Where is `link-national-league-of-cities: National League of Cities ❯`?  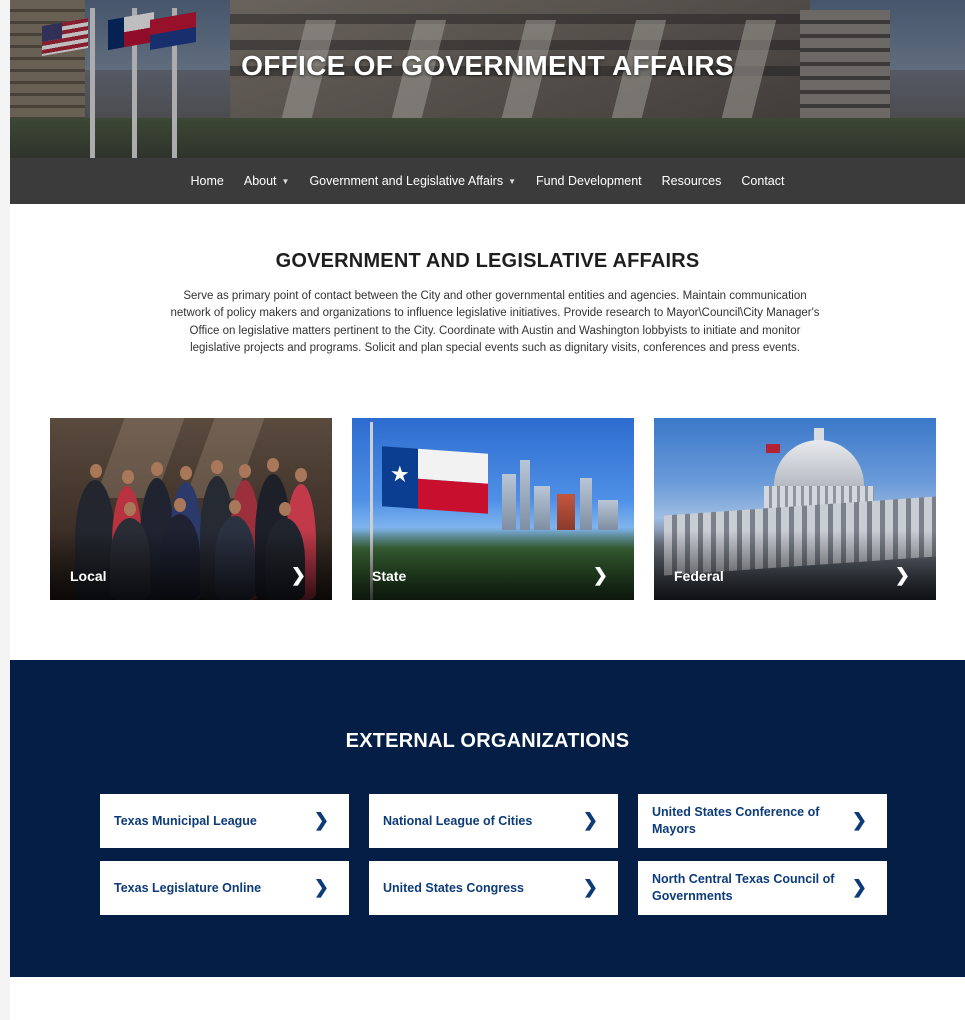 link-national-league-of-cities: National League of Cities ❯ is located at coordinates (493, 821).